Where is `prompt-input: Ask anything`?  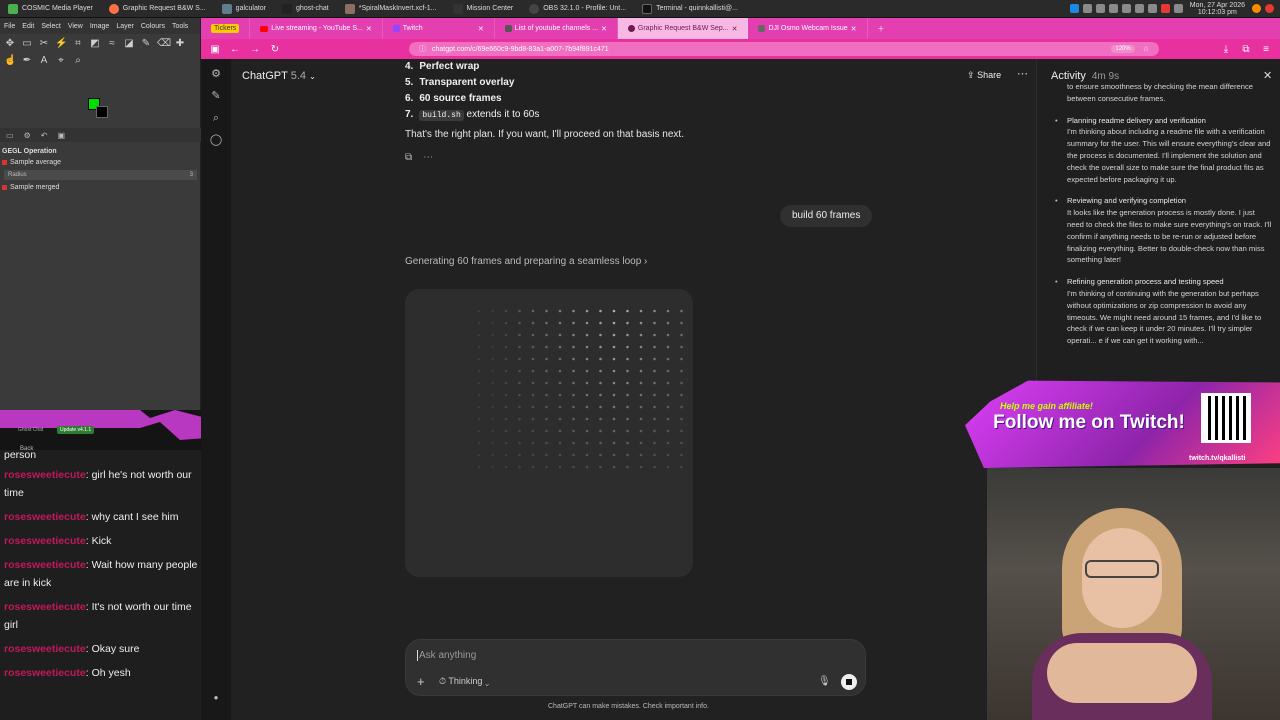 prompt-input: Ask anything is located at coordinates (446, 655).